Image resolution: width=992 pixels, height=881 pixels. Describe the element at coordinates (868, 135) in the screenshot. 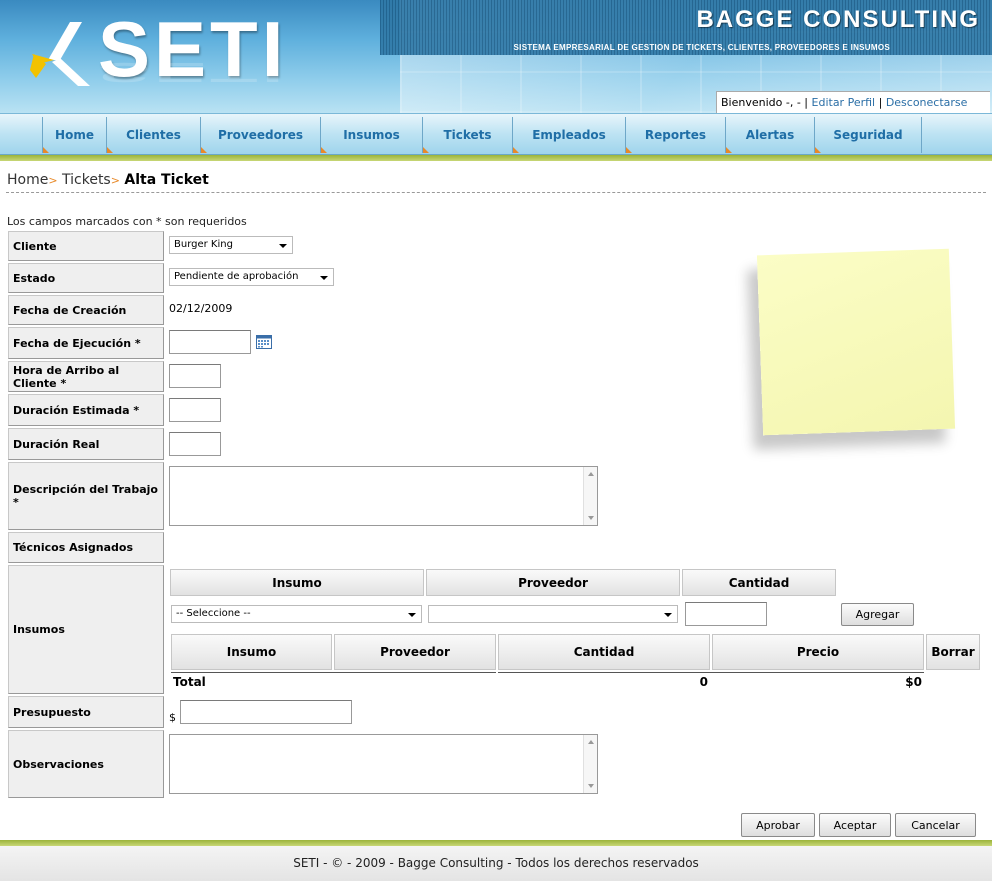

I see `nav-item-seguridad: Seguridad` at that location.